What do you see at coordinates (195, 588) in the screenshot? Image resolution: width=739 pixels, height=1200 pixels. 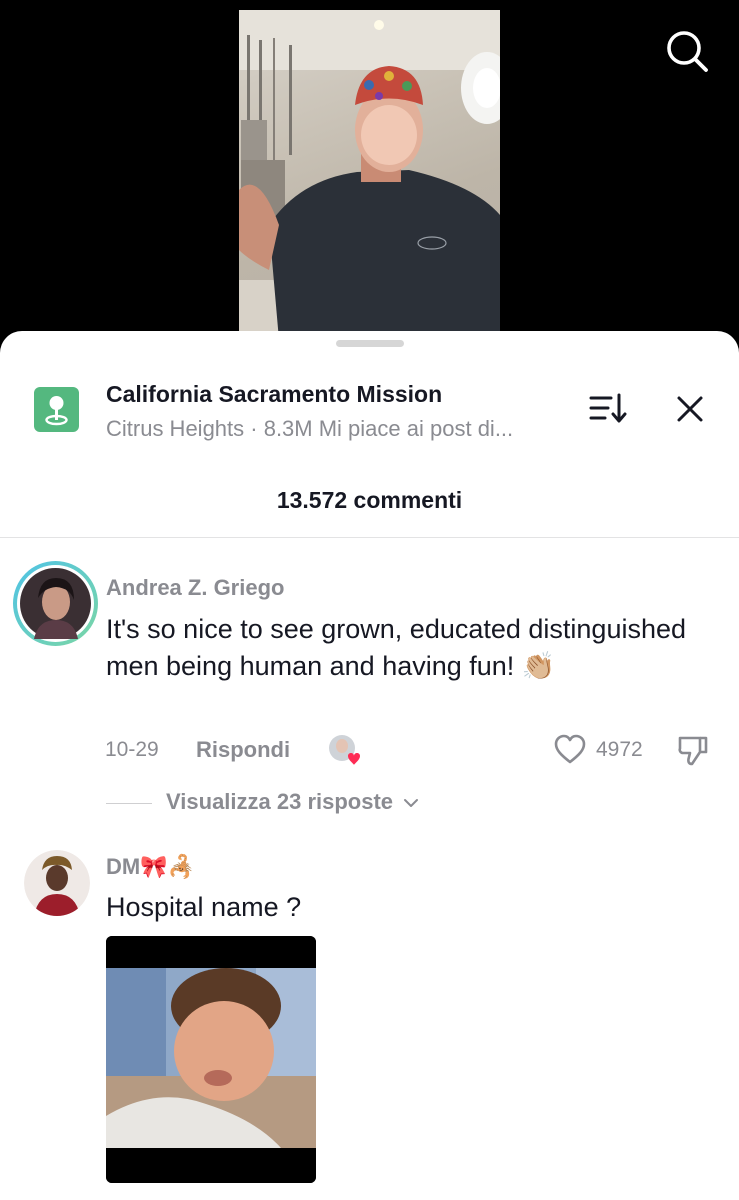 I see `comment-username: Andrea Z. Griego` at bounding box center [195, 588].